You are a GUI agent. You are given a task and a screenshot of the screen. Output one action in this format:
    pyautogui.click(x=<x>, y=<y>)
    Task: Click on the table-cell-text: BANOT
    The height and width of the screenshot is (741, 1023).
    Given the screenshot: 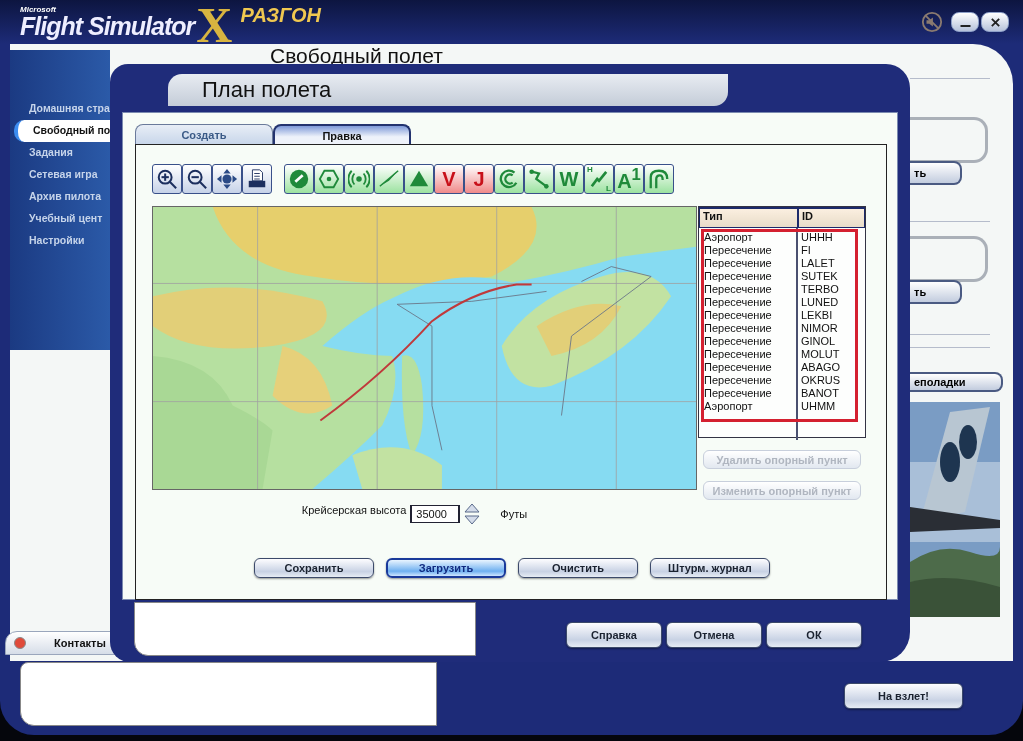 What is the action you would take?
    pyautogui.click(x=819, y=393)
    